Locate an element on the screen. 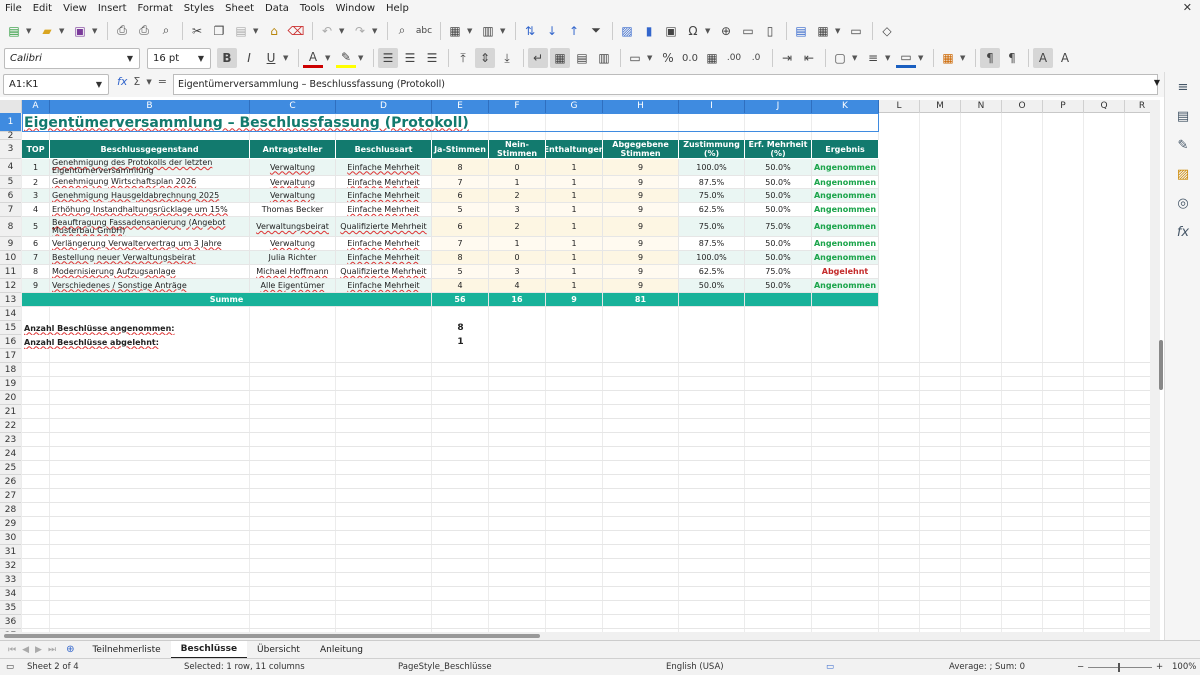 The height and width of the screenshot is (675, 1200). table-cell: Genehmigung Hausgeldabrechnung 2025 is located at coordinates (150, 196).